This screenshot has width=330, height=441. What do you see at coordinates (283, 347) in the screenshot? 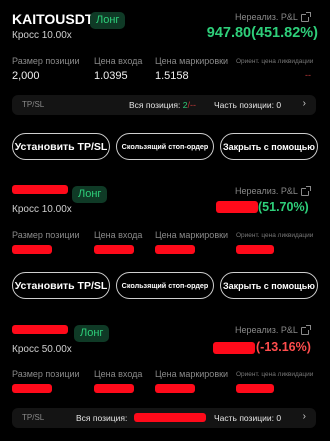
I see `pnl-value: (-13.16%)` at bounding box center [283, 347].